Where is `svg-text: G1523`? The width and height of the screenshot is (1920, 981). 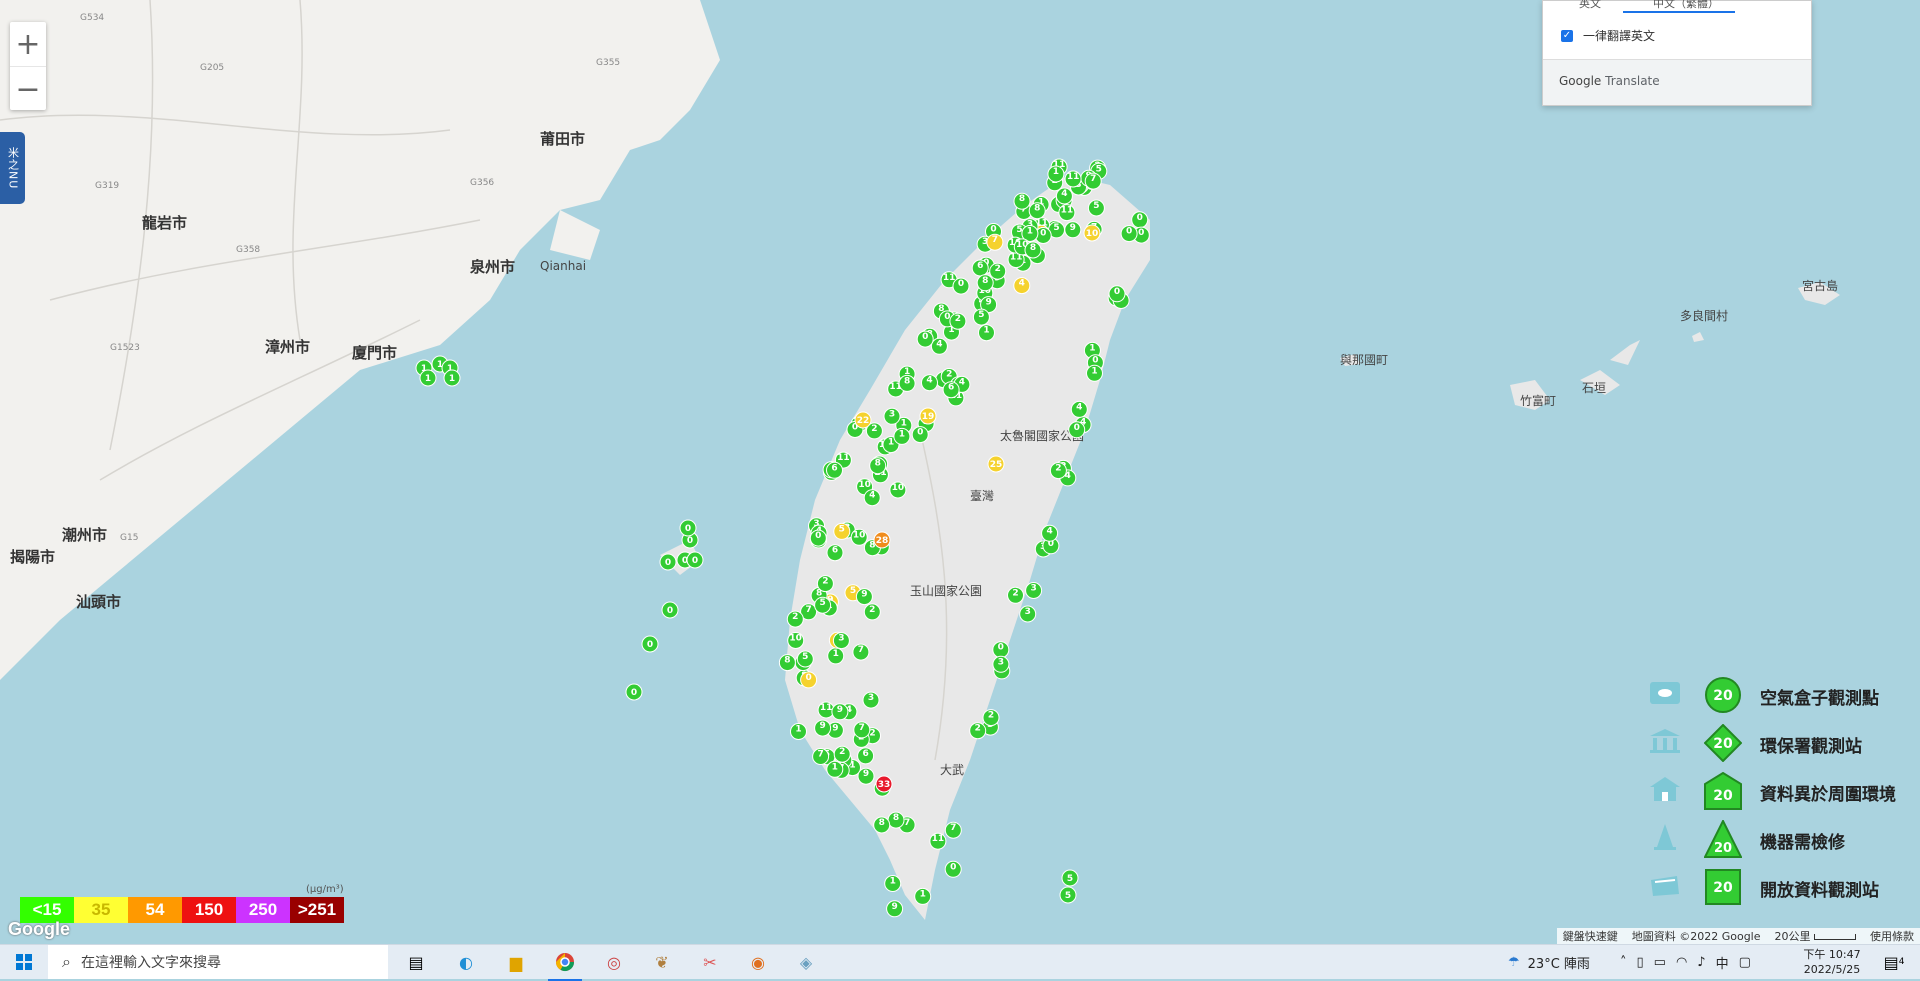 svg-text: G1523 is located at coordinates (125, 348).